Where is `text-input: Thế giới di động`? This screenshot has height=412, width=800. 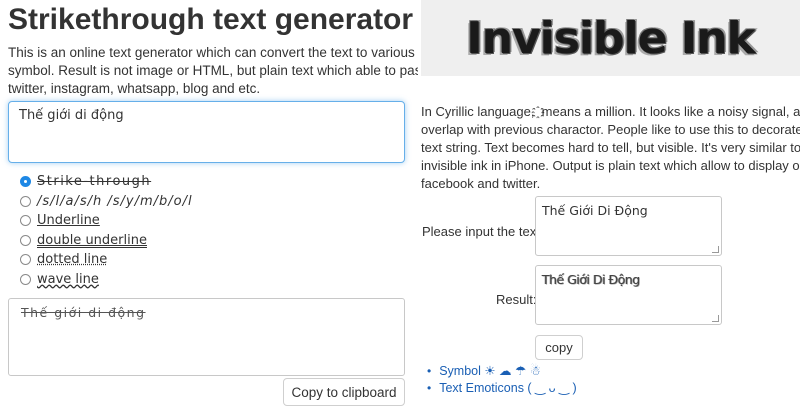
text-input: Thế giới di động is located at coordinates (206, 132).